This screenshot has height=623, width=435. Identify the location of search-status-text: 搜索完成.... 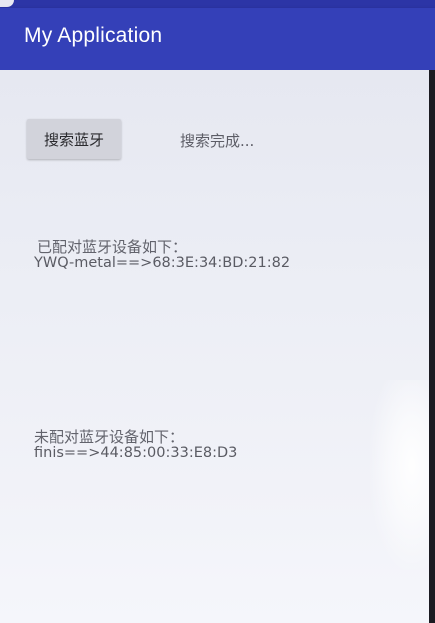
(217, 141).